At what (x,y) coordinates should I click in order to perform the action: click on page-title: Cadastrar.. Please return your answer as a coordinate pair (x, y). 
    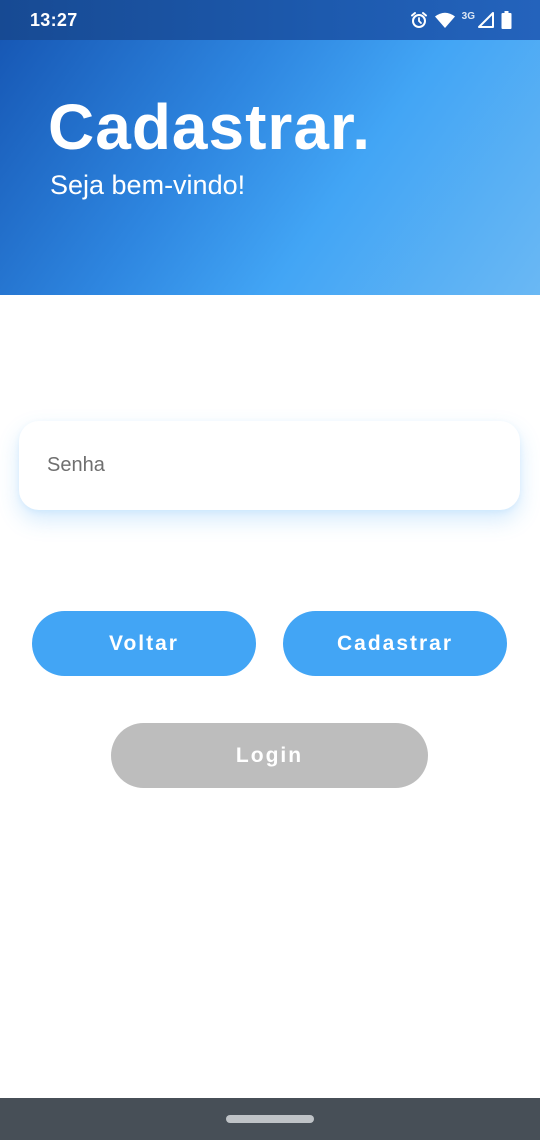
    Looking at the image, I should click on (210, 127).